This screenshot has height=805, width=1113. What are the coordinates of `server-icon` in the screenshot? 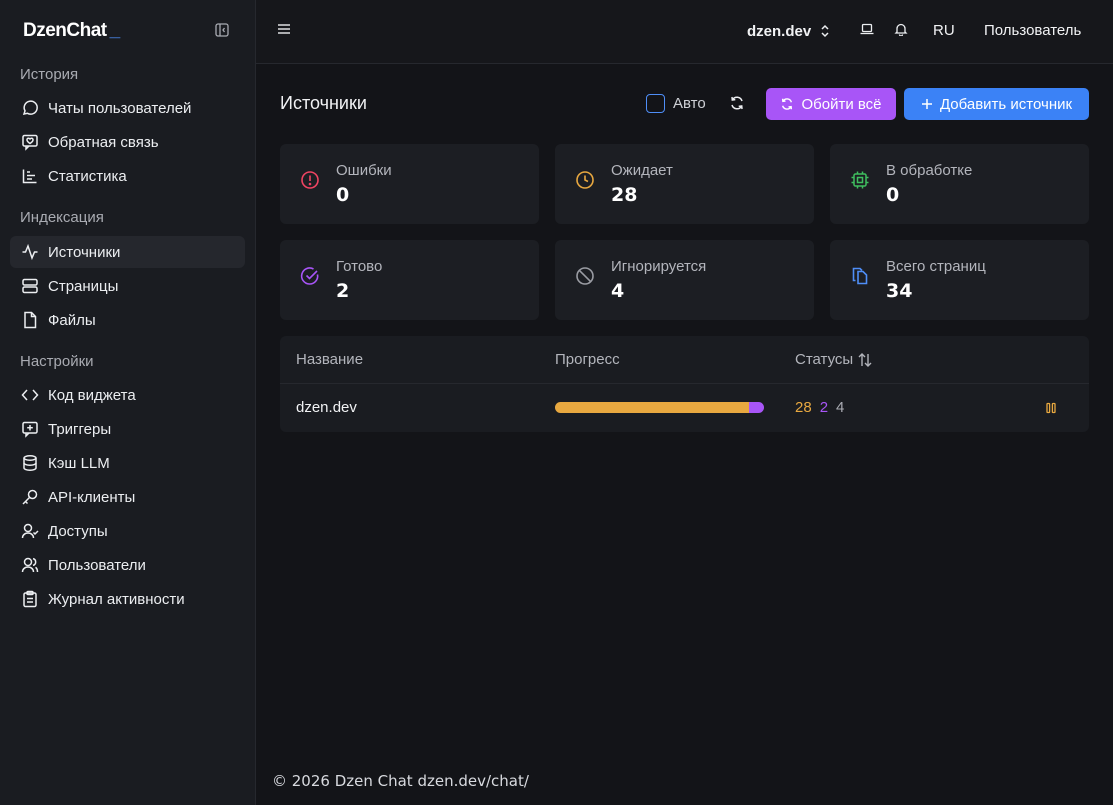 It's located at (30, 286).